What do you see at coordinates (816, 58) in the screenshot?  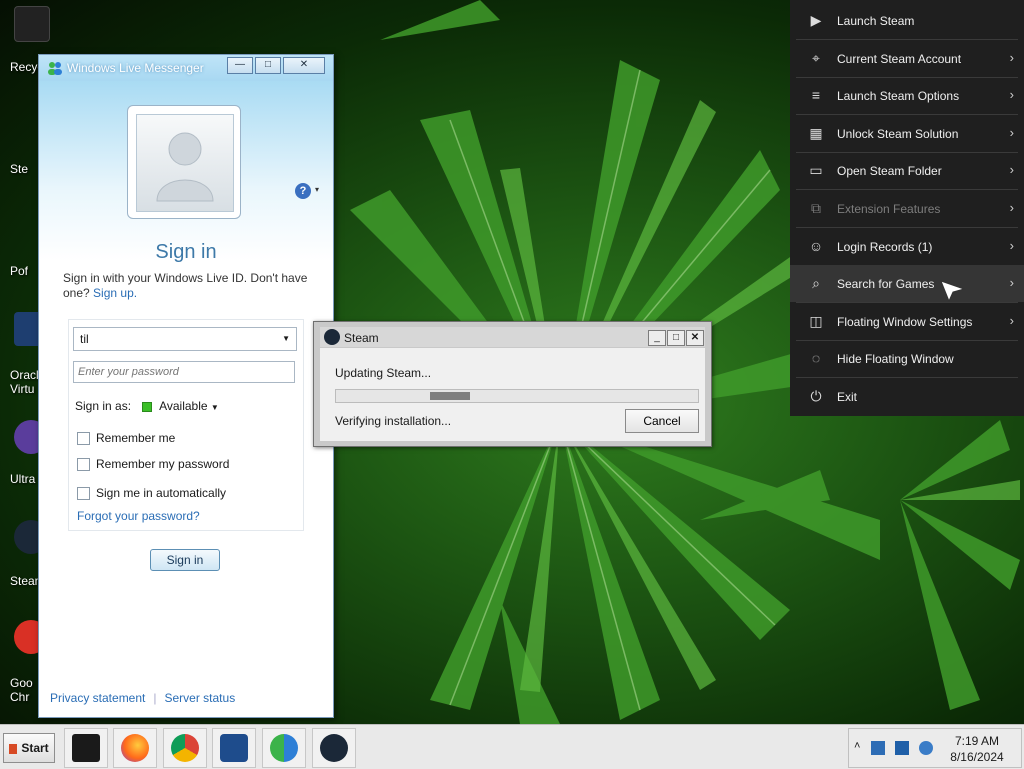 I see `location-pin-icon: ⌖` at bounding box center [816, 58].